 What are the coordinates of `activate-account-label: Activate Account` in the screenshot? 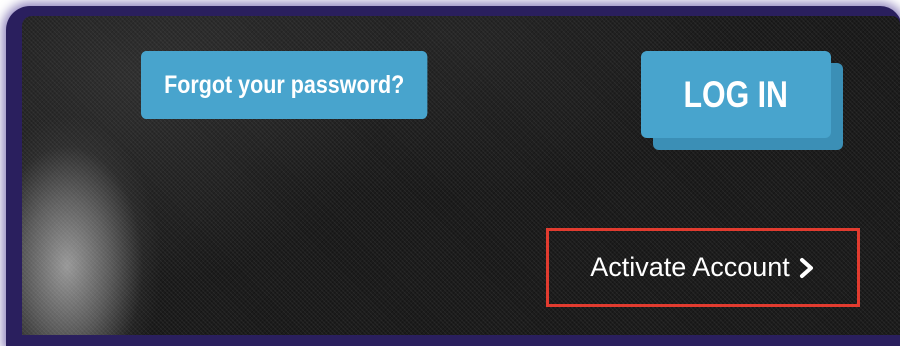 It's located at (690, 267).